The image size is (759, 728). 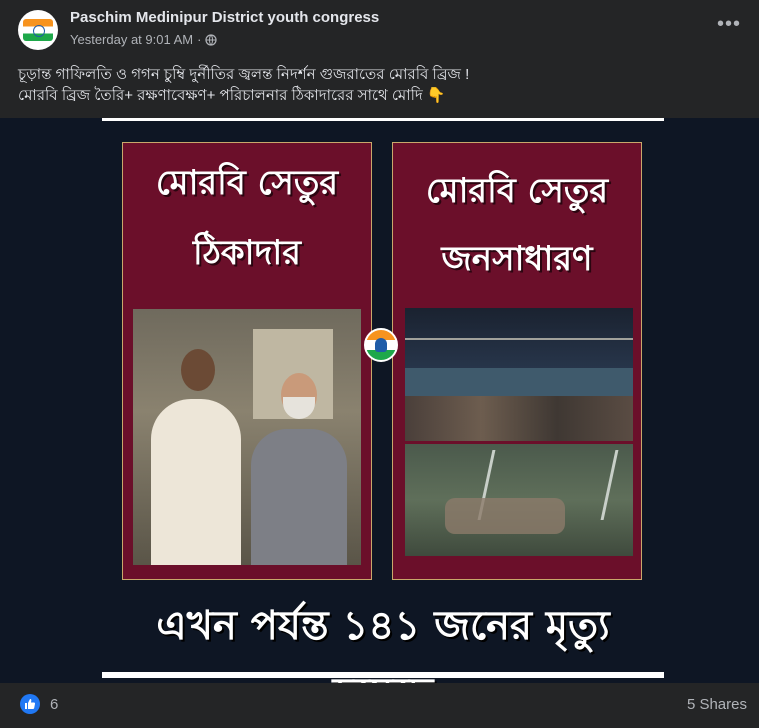 I want to click on left-panel-title-line-2: ঠিকাদার, so click(x=247, y=253).